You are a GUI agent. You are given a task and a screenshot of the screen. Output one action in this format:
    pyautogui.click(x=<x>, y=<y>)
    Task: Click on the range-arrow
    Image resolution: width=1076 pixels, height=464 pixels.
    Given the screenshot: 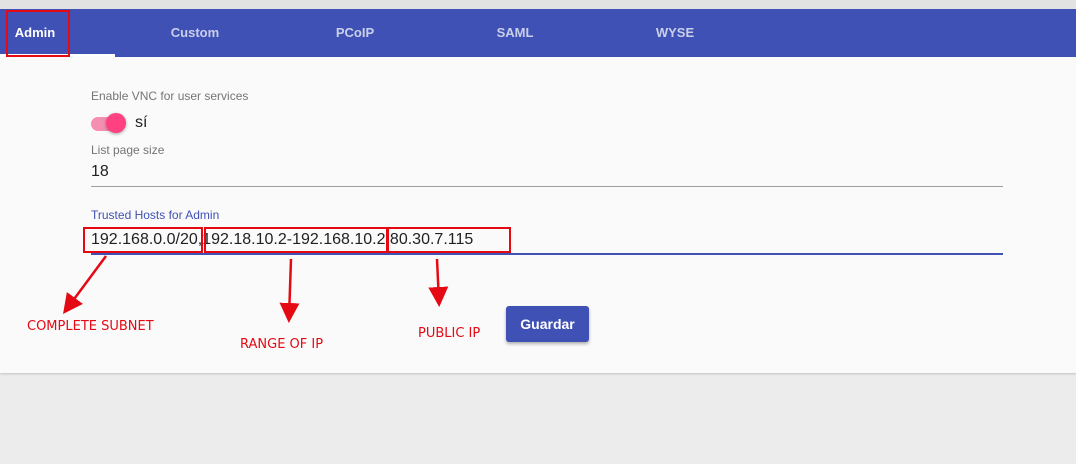 What is the action you would take?
    pyautogui.click(x=289, y=290)
    